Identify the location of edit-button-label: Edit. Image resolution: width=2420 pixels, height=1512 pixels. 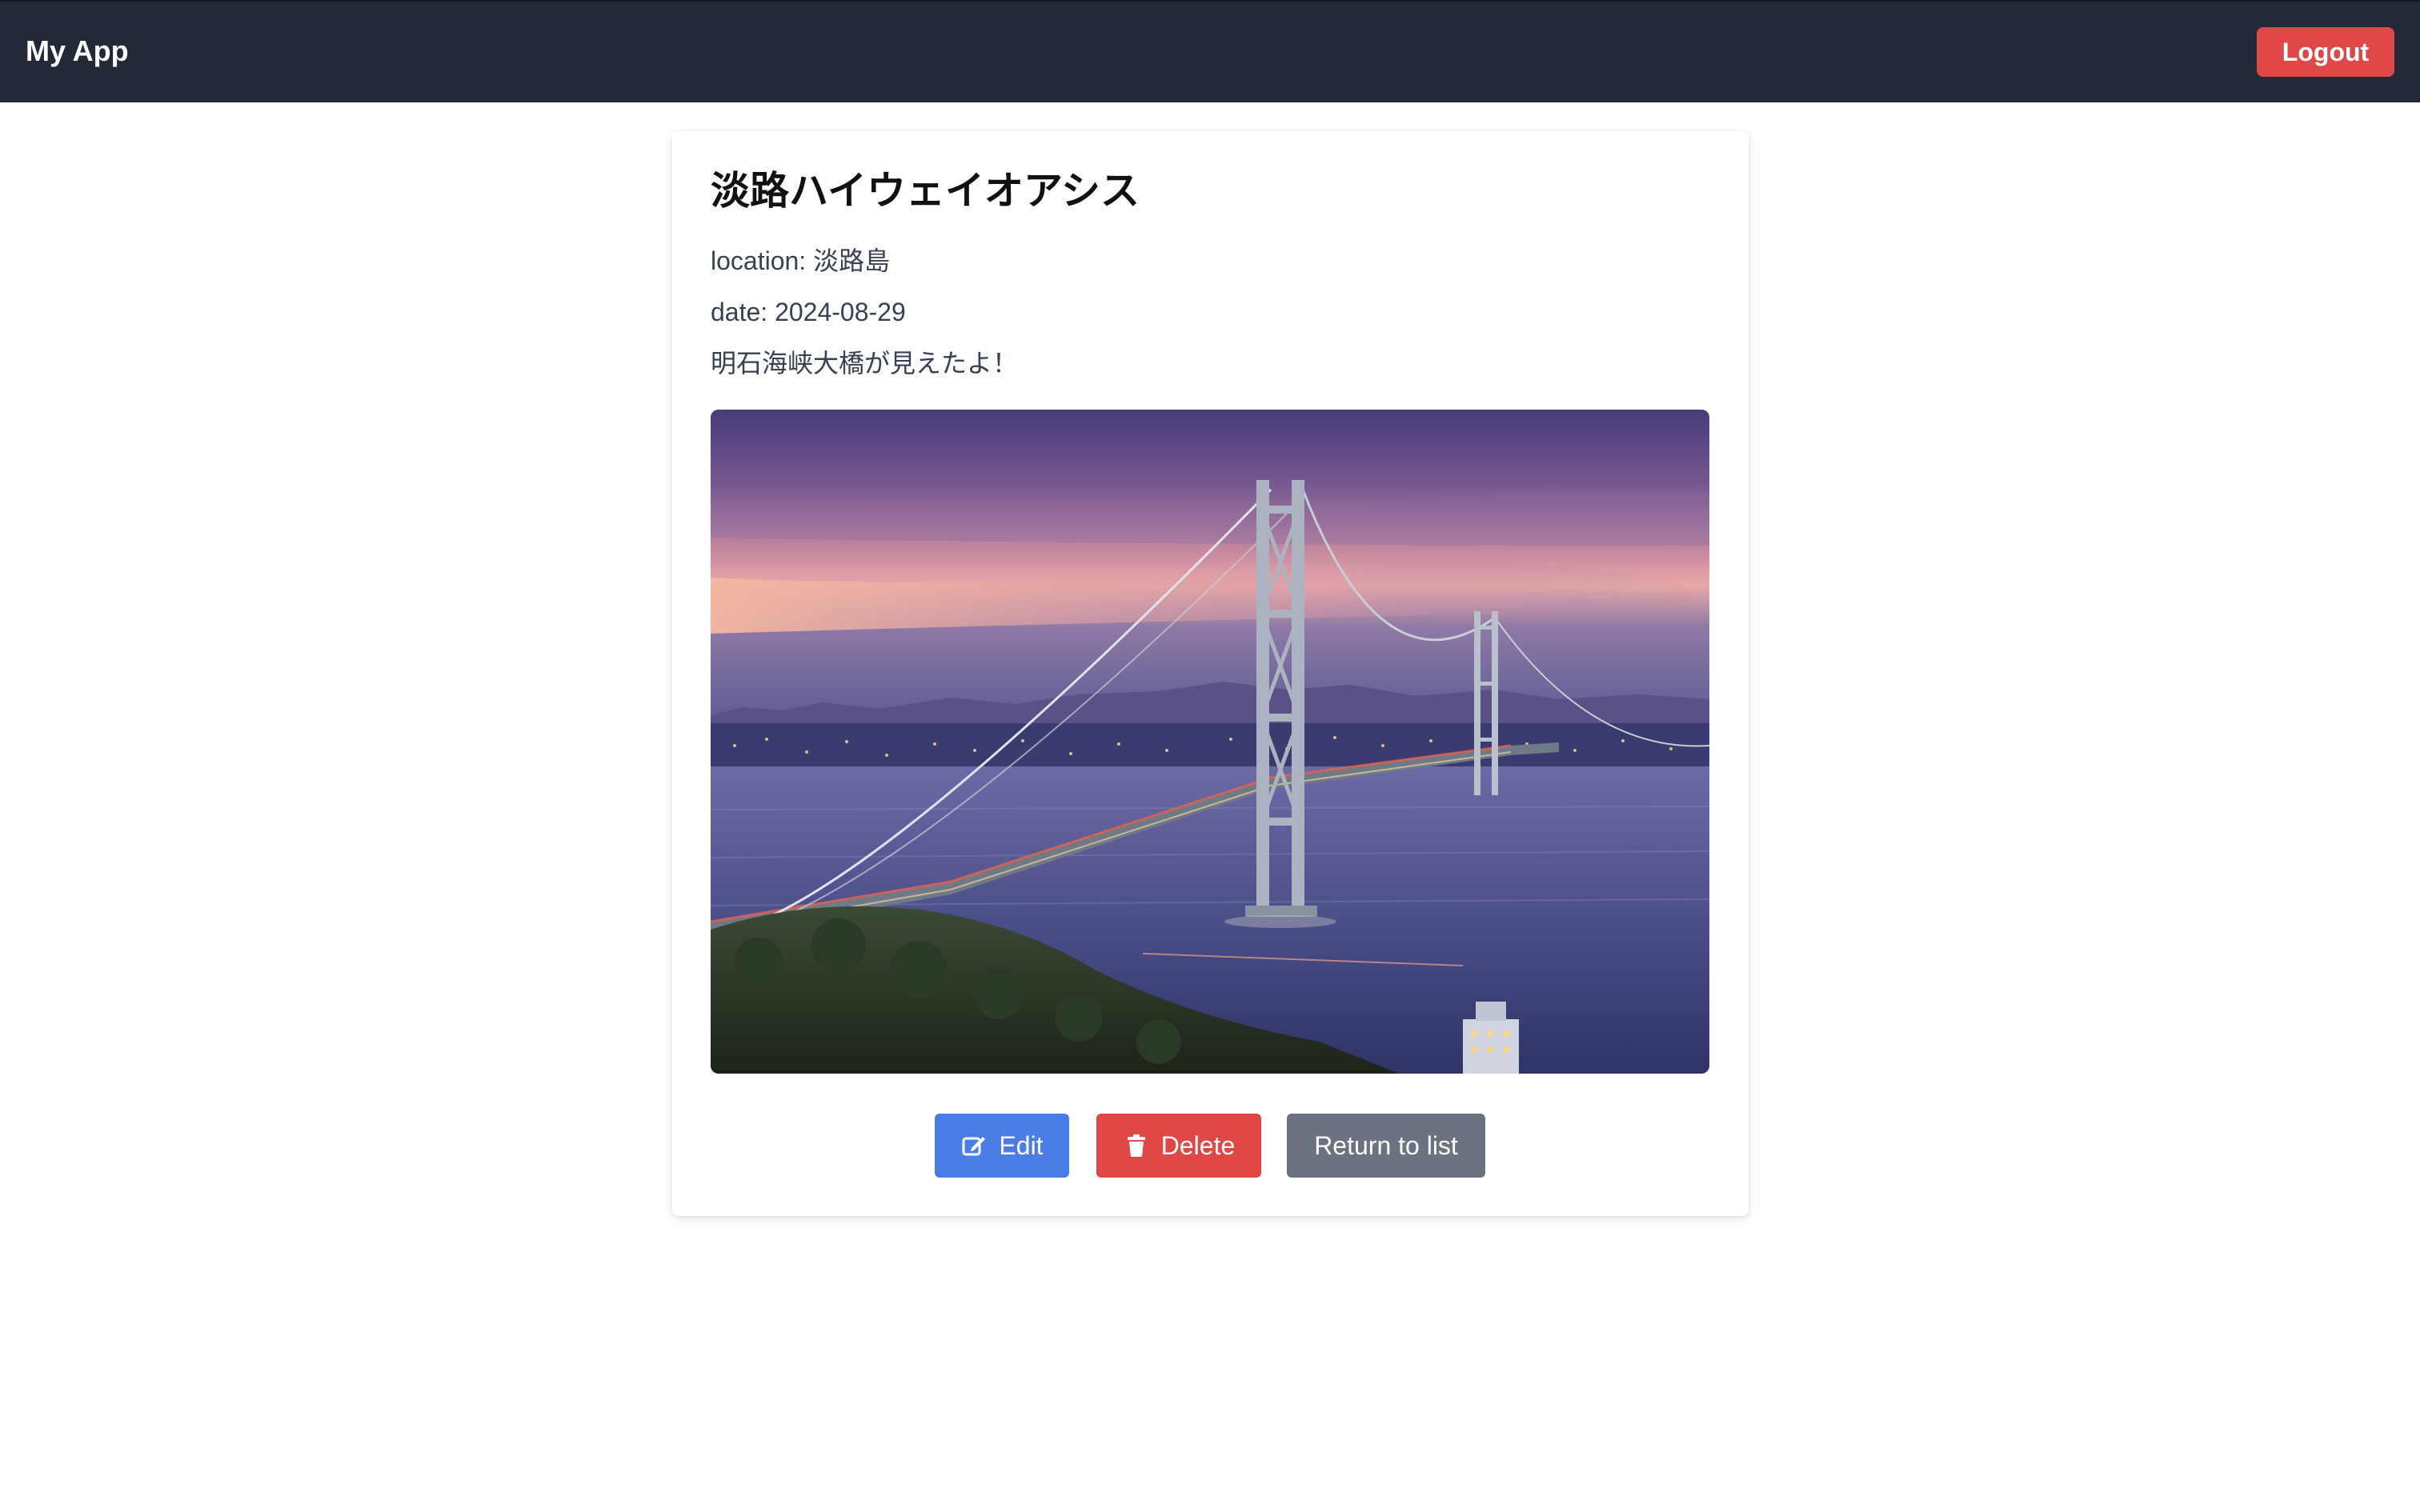
(1021, 1145).